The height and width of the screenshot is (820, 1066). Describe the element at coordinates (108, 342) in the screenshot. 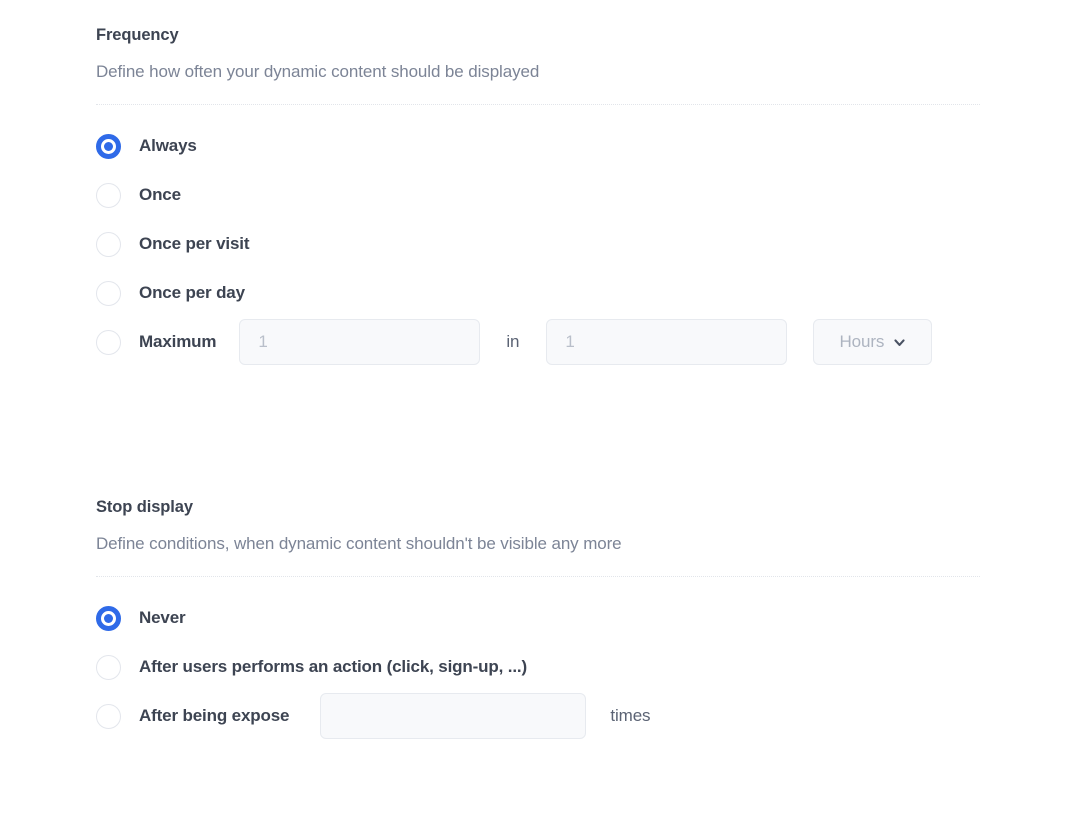

I see `radio-maximum` at that location.